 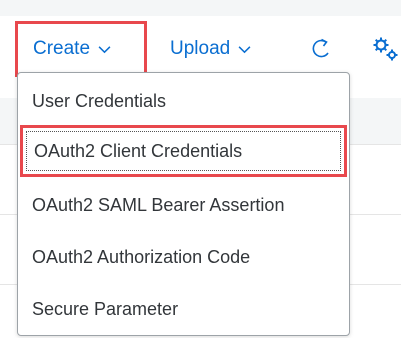 What do you see at coordinates (183, 309) in the screenshot?
I see `menu-item-secure-parameter: Secure Parameter` at bounding box center [183, 309].